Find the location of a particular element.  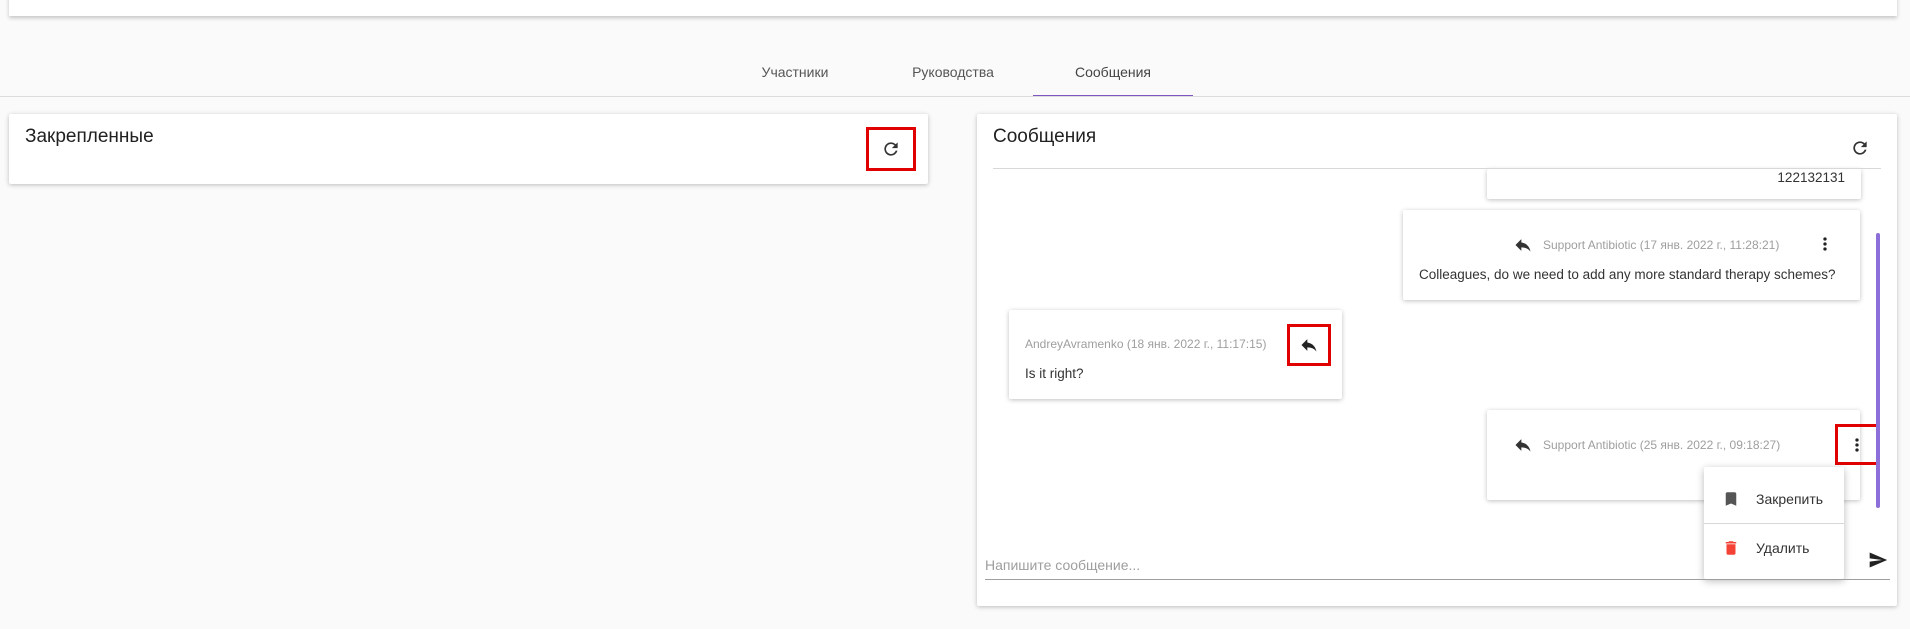

message-card: 122132131 is located at coordinates (1674, 184).